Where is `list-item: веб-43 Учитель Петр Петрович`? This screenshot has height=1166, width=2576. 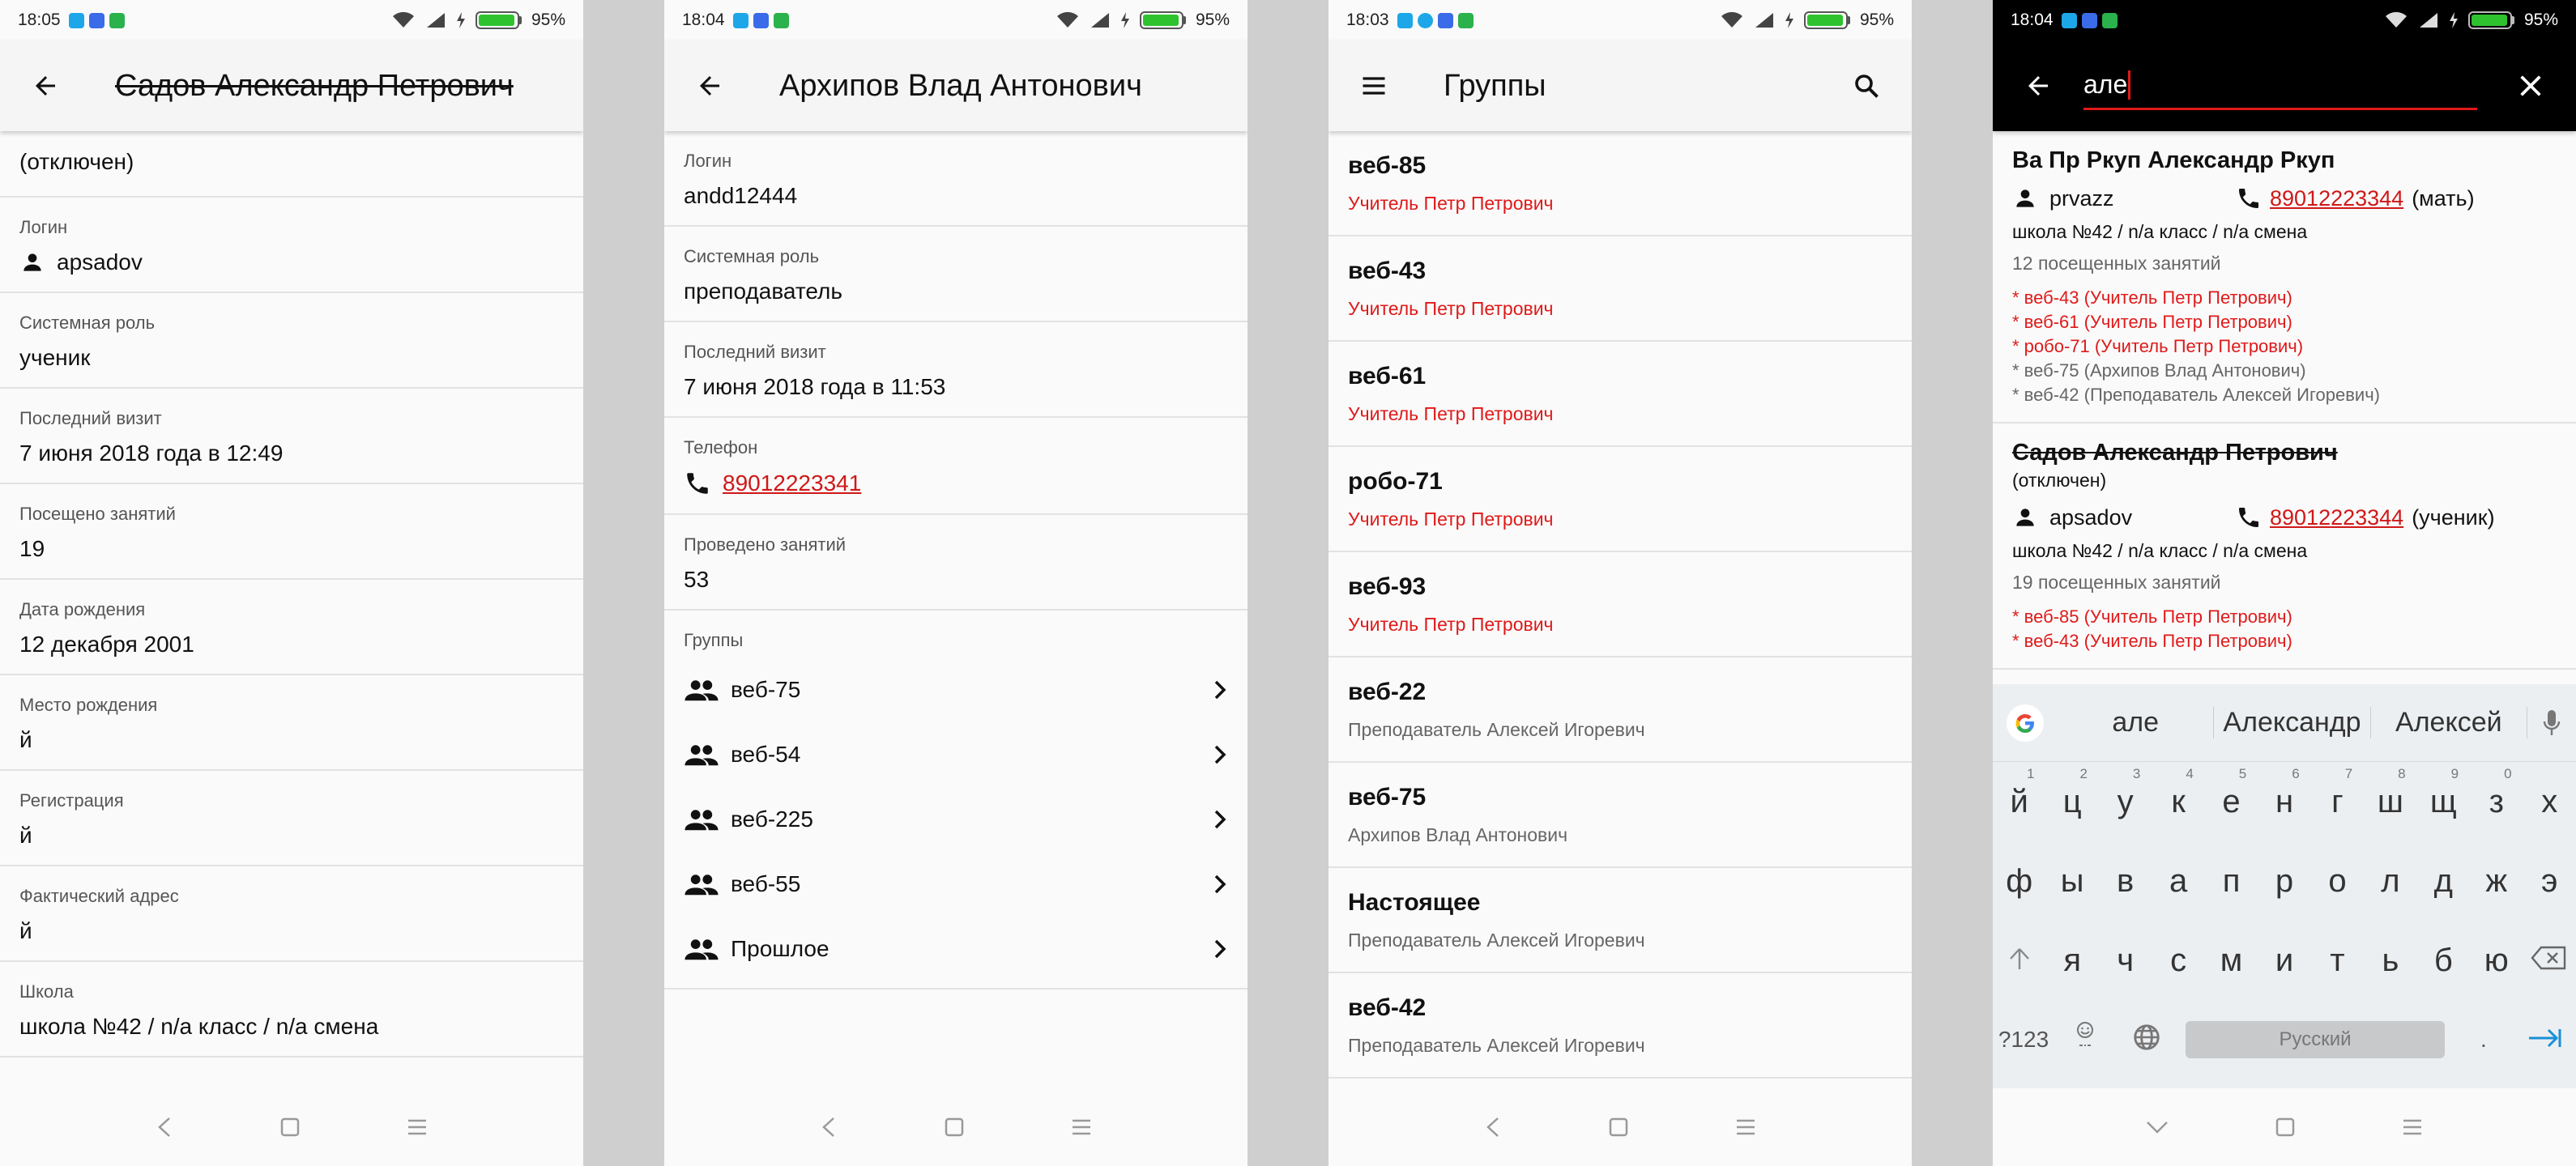 list-item: веб-43 Учитель Петр Петрович is located at coordinates (1621, 289).